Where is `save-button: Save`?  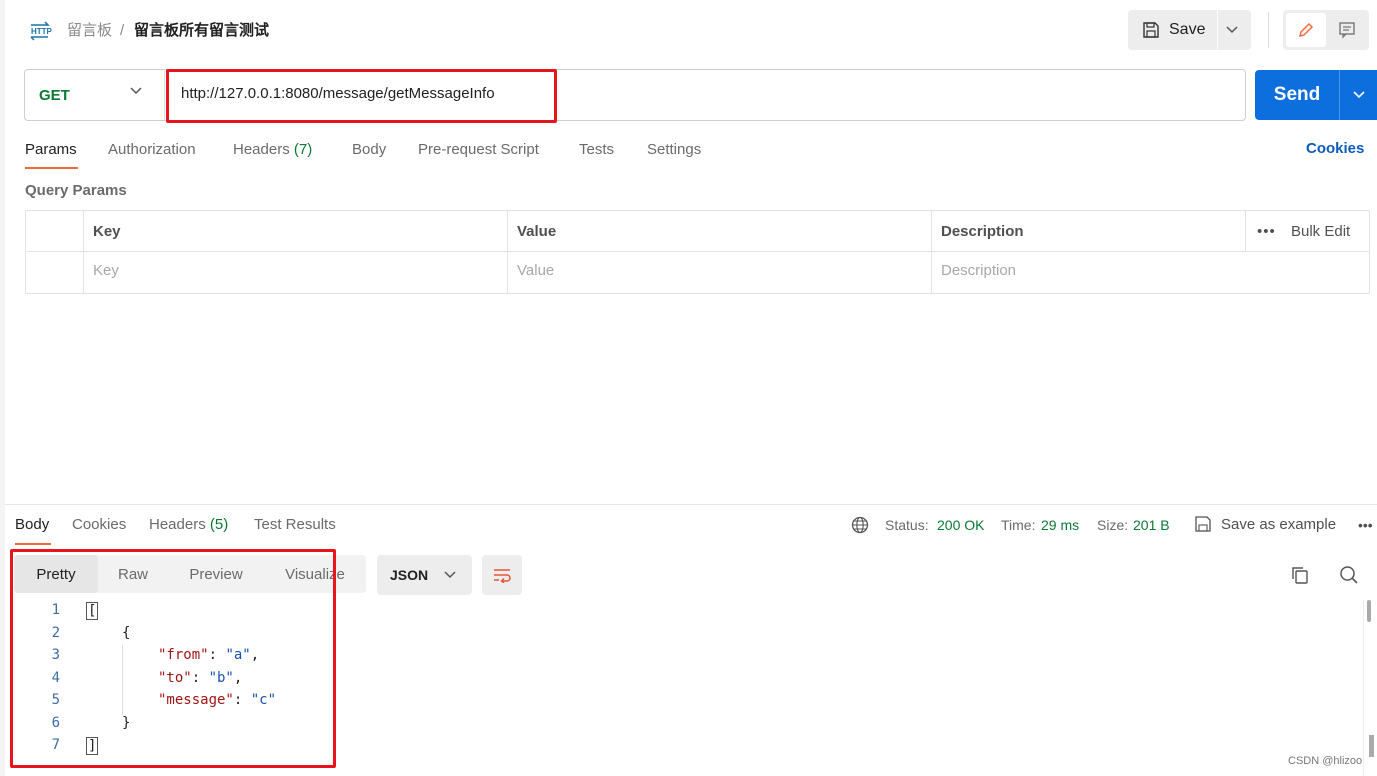
save-button: Save is located at coordinates (1173, 30).